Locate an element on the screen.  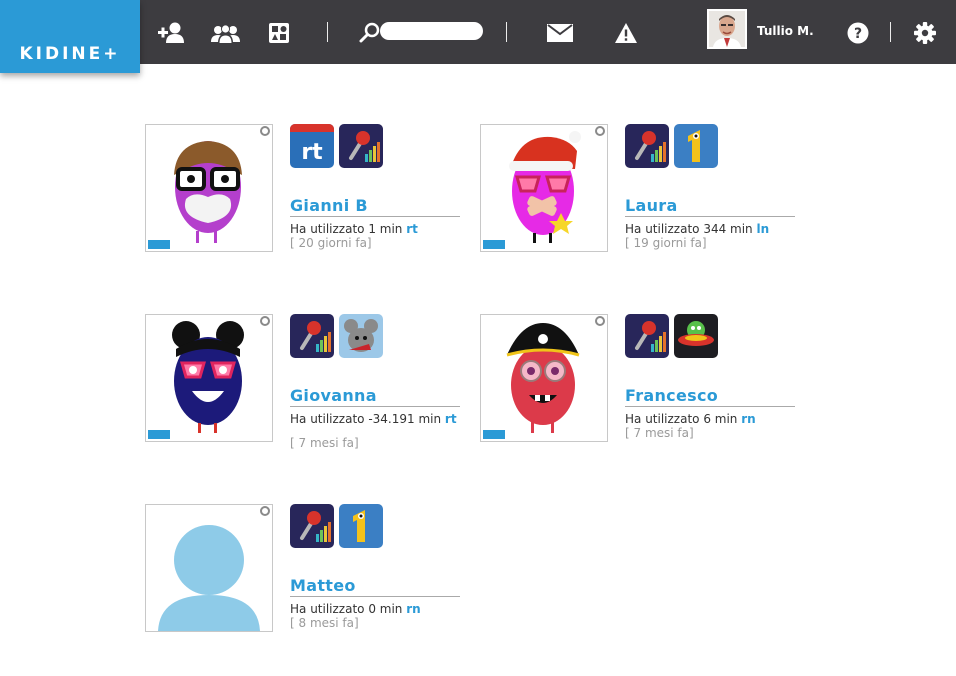
usage-text: Ha utilizzato -34.191 min rt is located at coordinates (376, 419).